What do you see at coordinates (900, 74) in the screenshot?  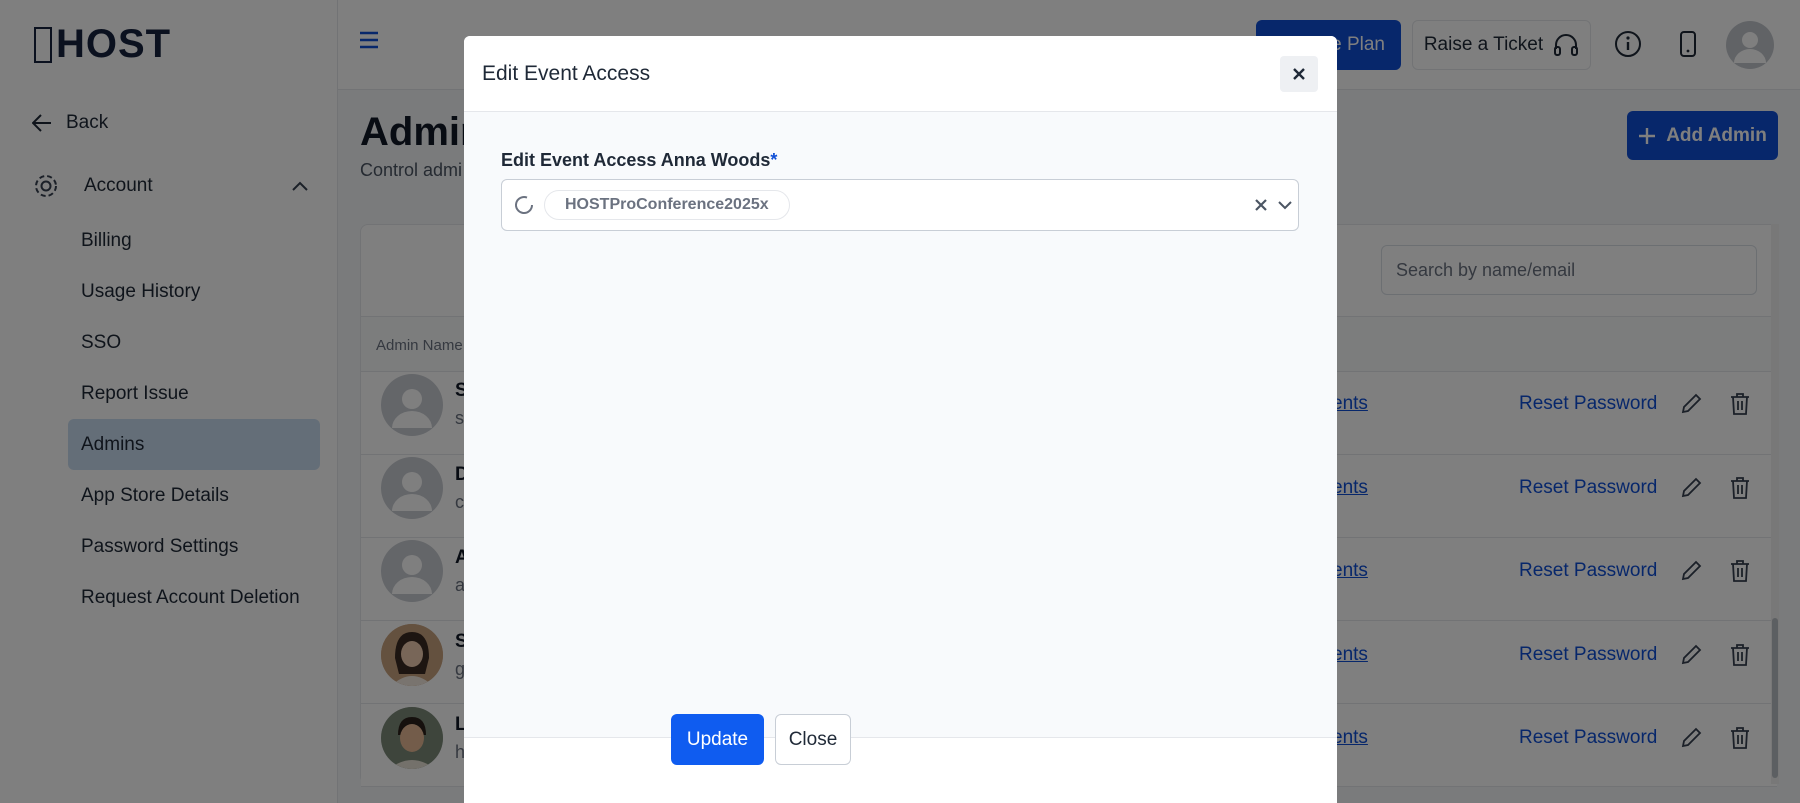 I see `modal-header: Edit Event Access` at bounding box center [900, 74].